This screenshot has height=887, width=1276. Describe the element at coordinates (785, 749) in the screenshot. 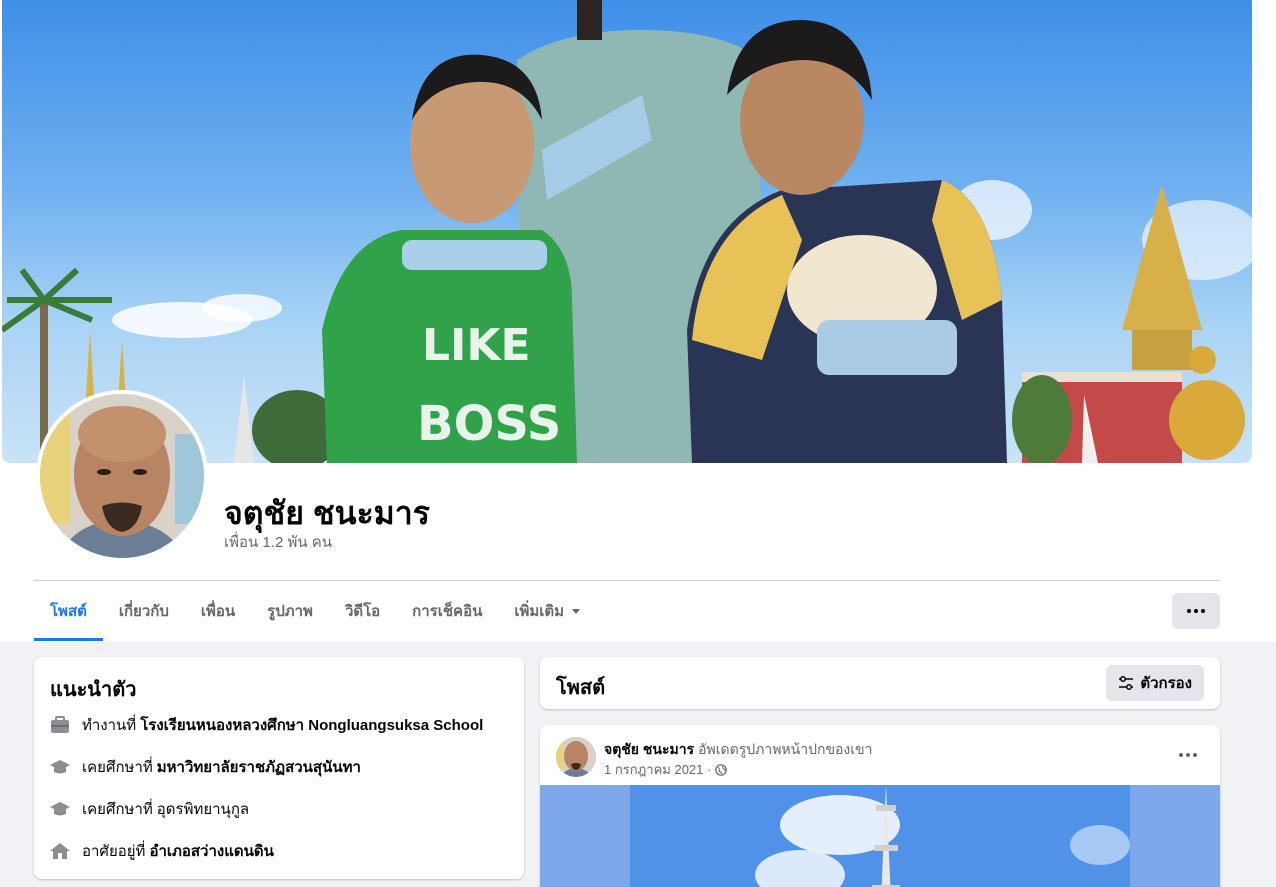

I see `post-action-text: อัพเดตรูปภาพหน้าปกของเขา` at that location.